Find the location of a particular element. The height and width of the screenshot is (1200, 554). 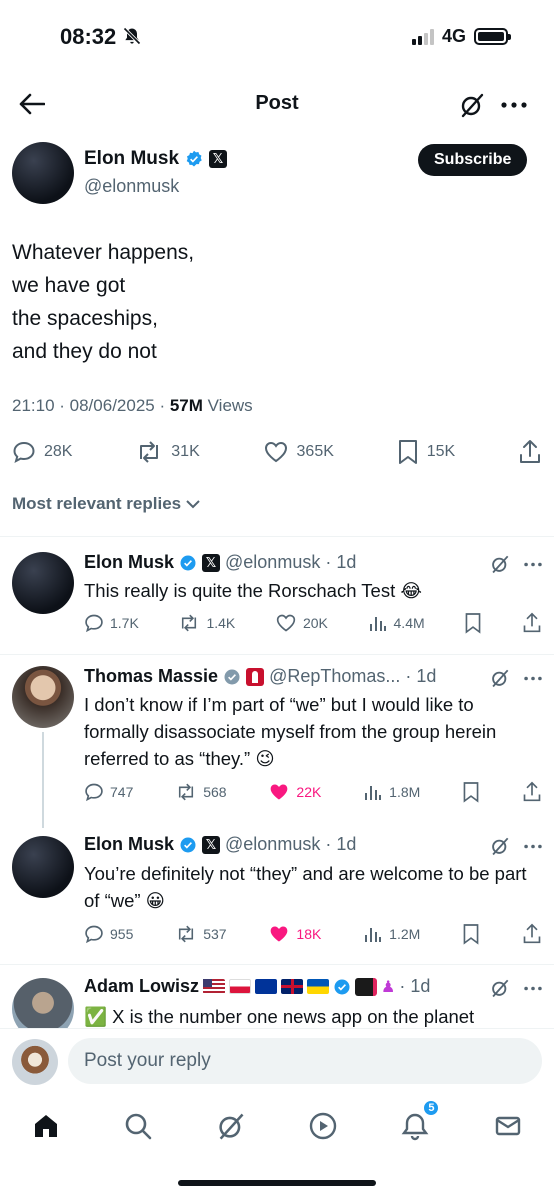

author-name-row: Elon Musk 𝕏 is located at coordinates (156, 159).